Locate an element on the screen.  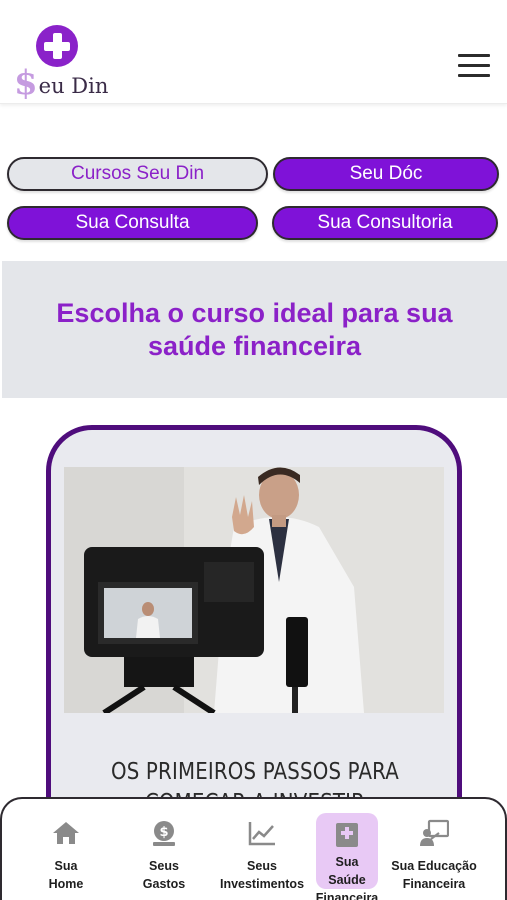
logo-wordmark: $ eu Din is located at coordinates (61, 82).